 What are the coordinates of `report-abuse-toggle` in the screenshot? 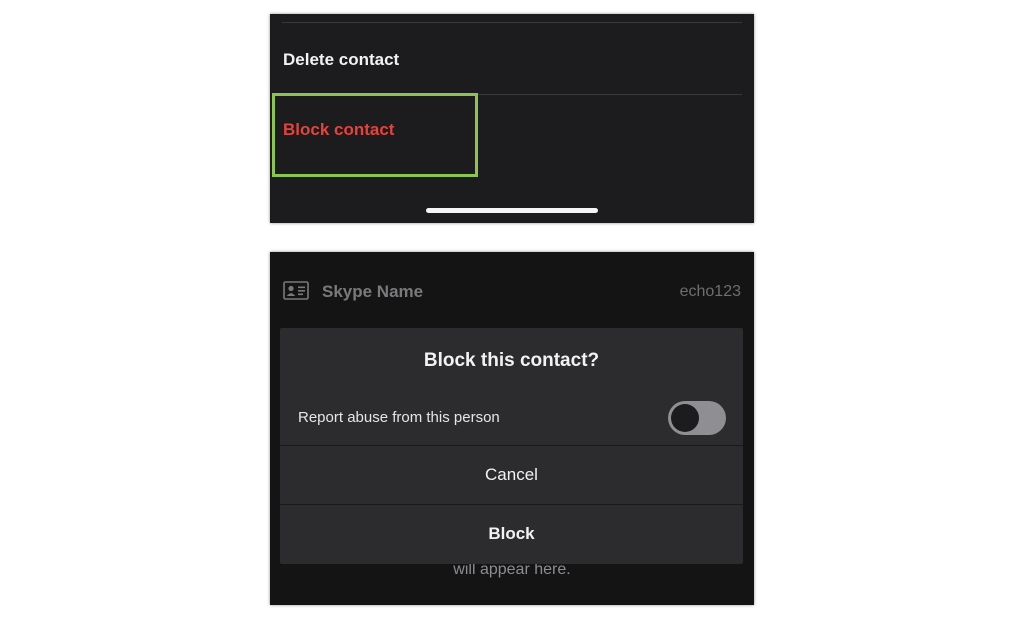 It's located at (697, 418).